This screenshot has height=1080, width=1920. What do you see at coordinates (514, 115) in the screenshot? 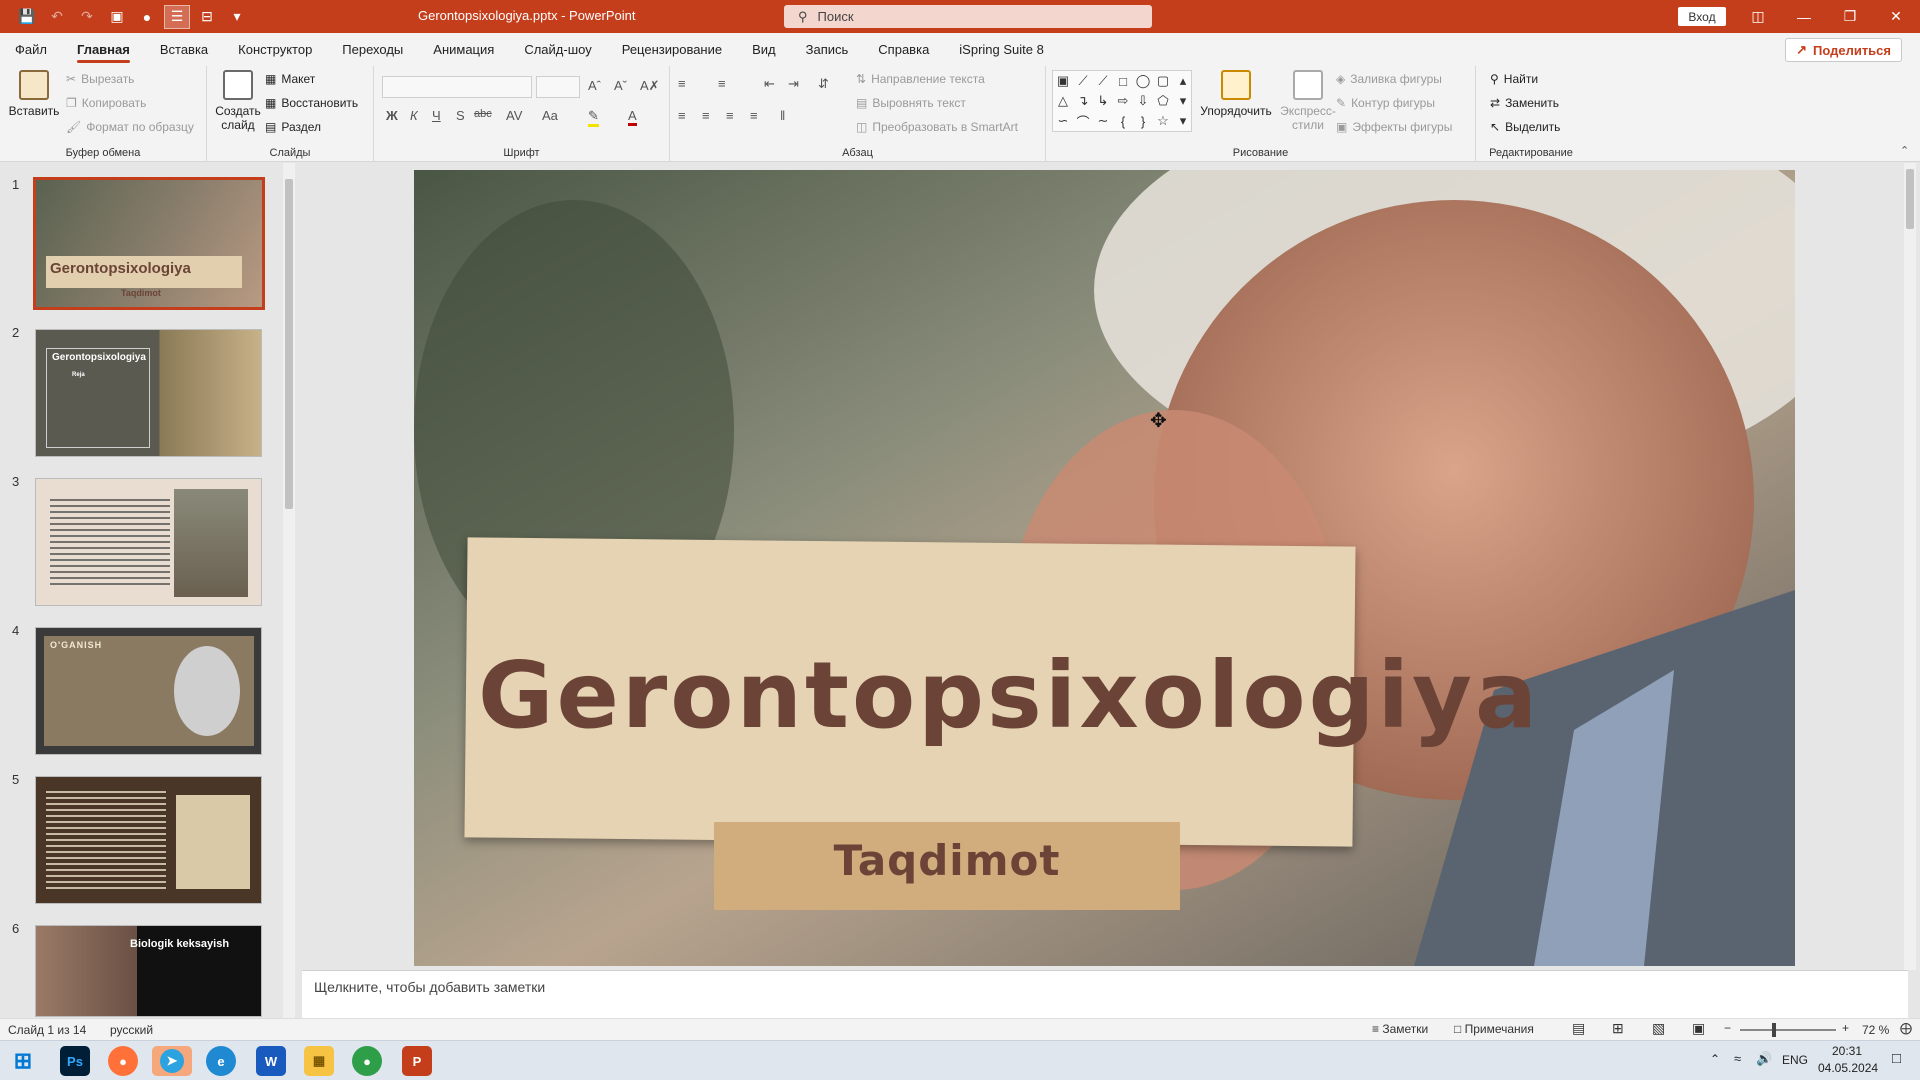
I see `char-spacing-icon: AV` at bounding box center [514, 115].